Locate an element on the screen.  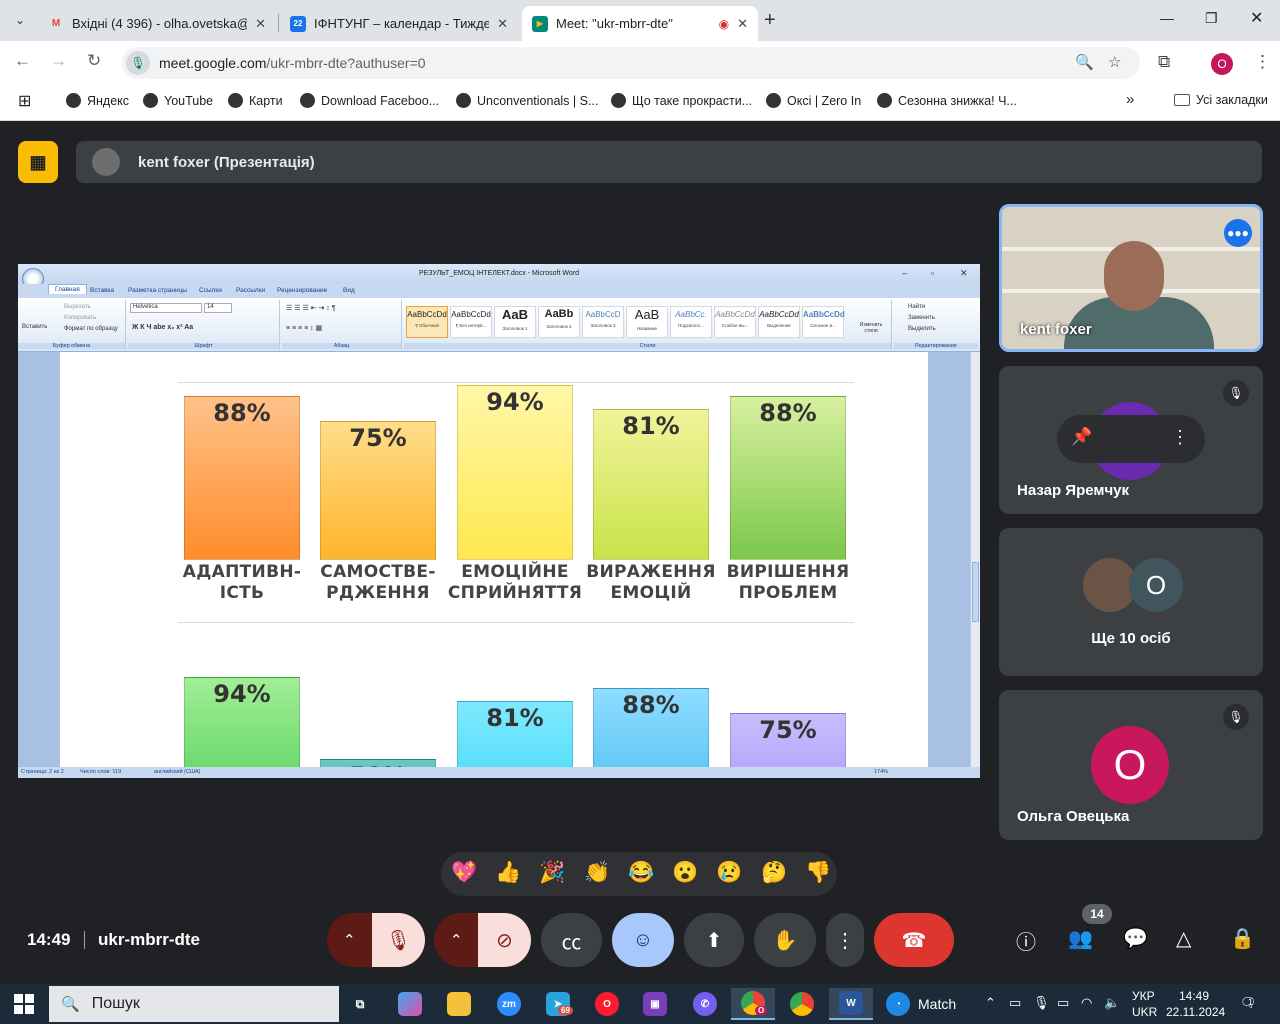
style-heading-2: AaBb Заголовок 2 is located at coordinates (559, 322).